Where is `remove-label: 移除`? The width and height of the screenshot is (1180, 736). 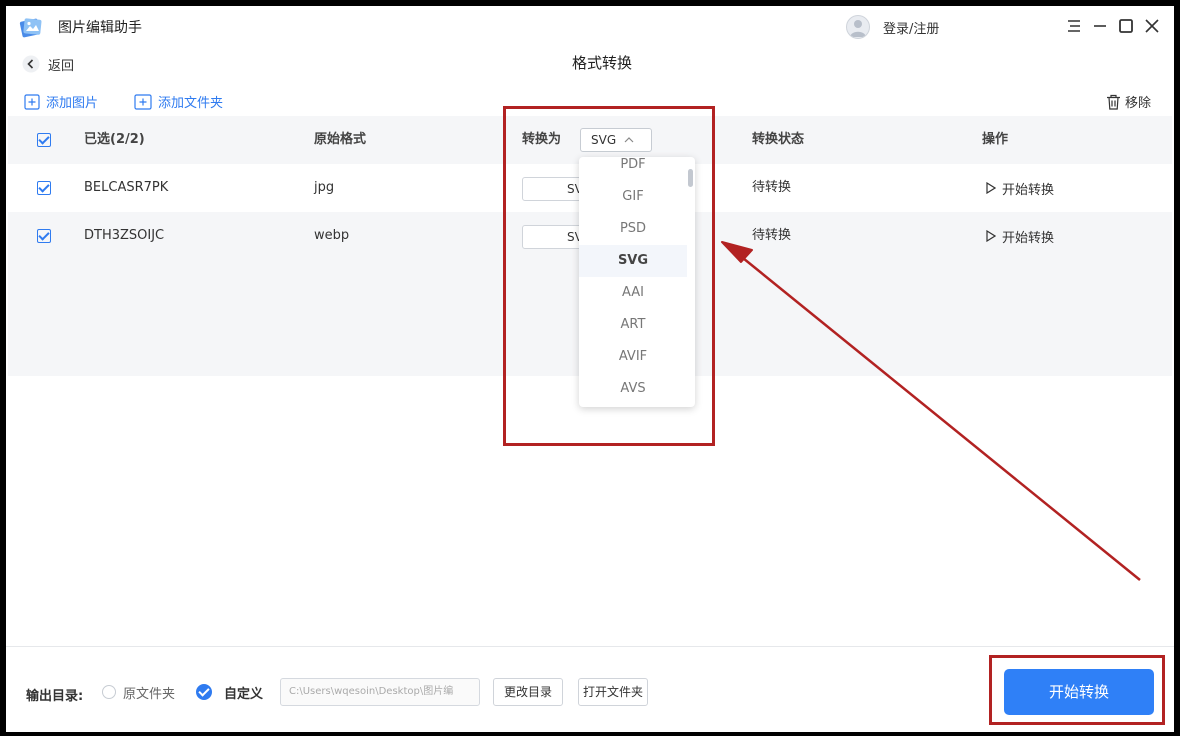 remove-label: 移除 is located at coordinates (1138, 103).